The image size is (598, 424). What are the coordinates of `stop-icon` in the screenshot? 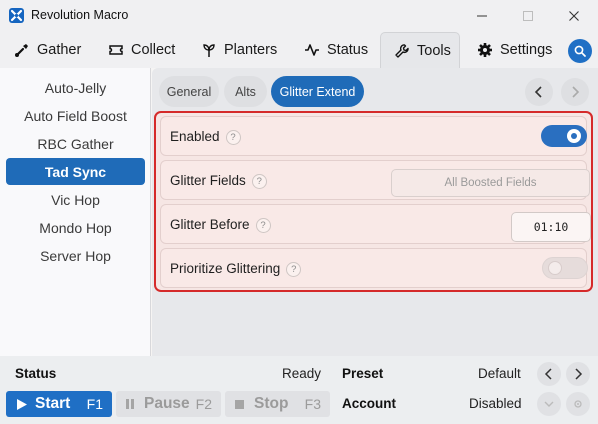 It's located at (239, 404).